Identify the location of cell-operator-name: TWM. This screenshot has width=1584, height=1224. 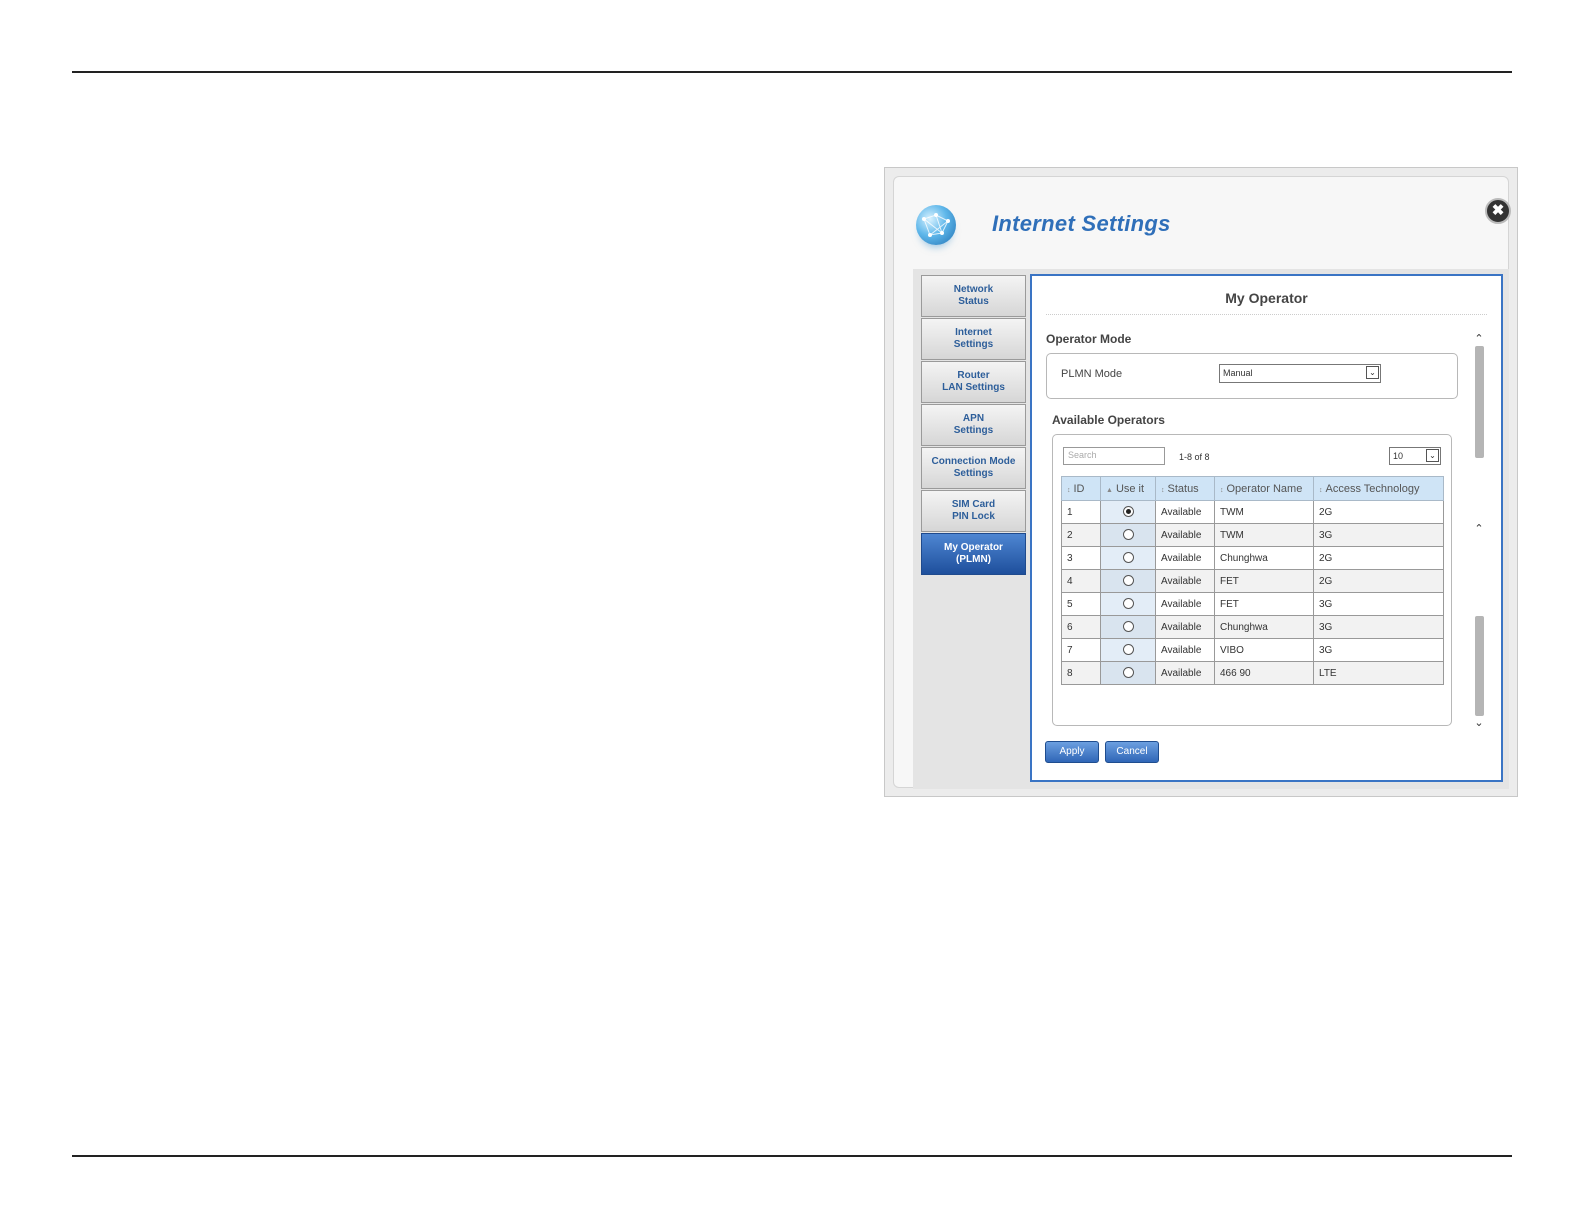
(1264, 535).